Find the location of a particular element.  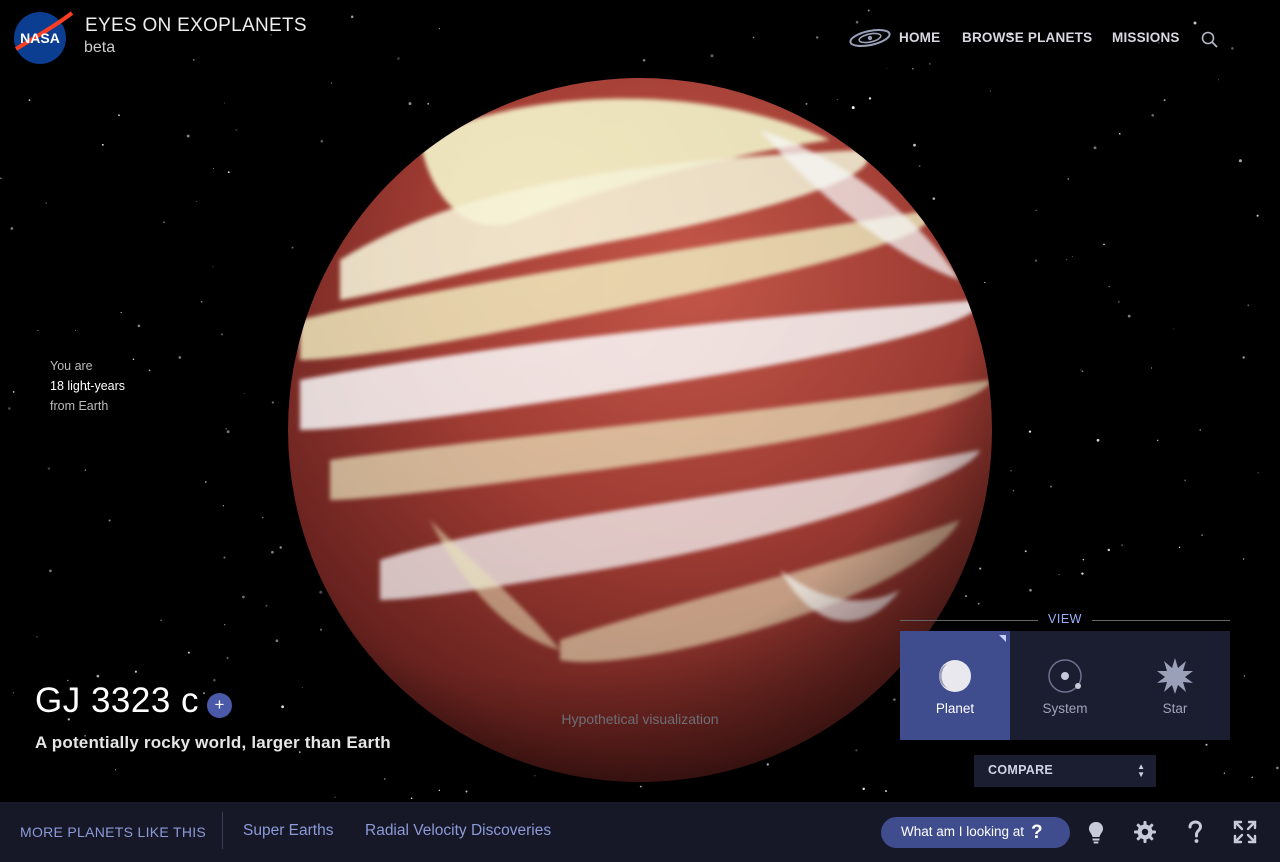

search-icon is located at coordinates (1210, 40).